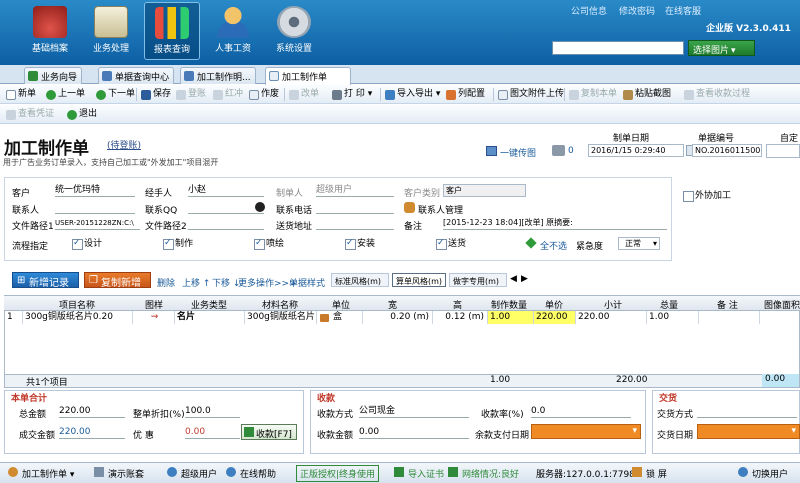  Describe the element at coordinates (294, 31) in the screenshot. I see `nav-system-settings: 系统设置` at that location.